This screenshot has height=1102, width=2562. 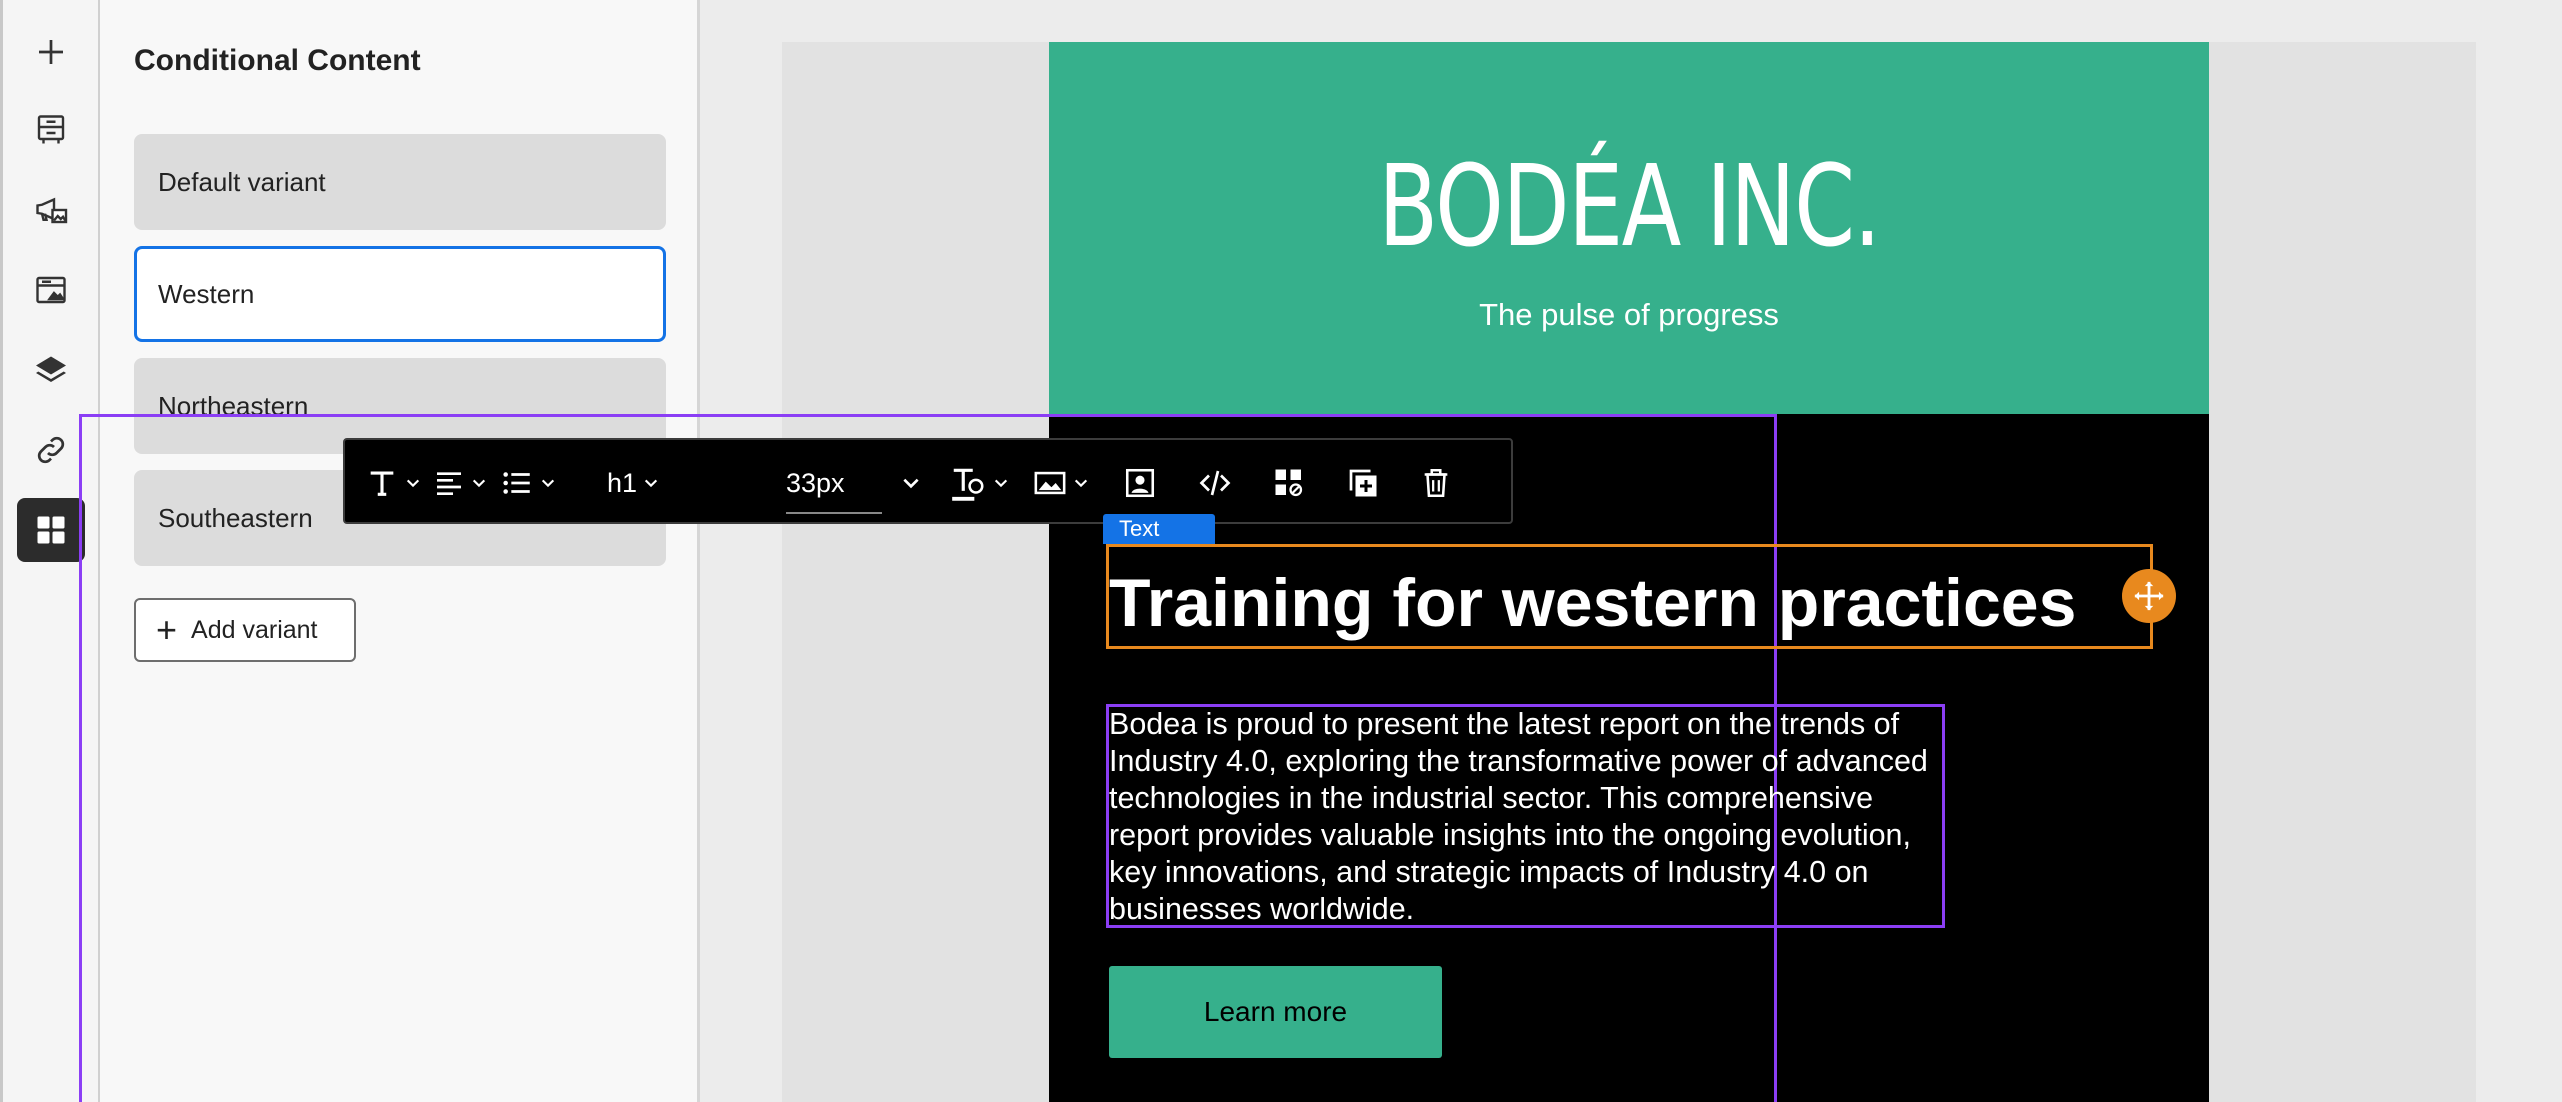 I want to click on text-color-dropdown, so click(x=979, y=483).